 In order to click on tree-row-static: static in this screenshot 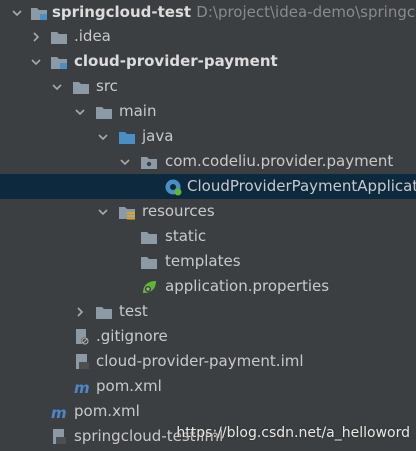, I will do `click(208, 236)`.